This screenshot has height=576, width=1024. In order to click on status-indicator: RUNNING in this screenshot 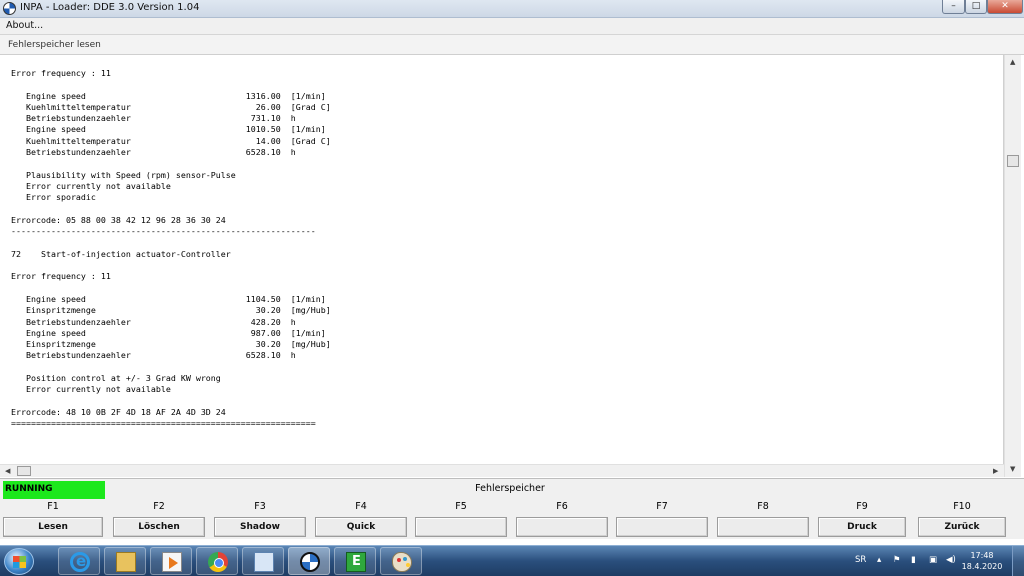, I will do `click(54, 490)`.